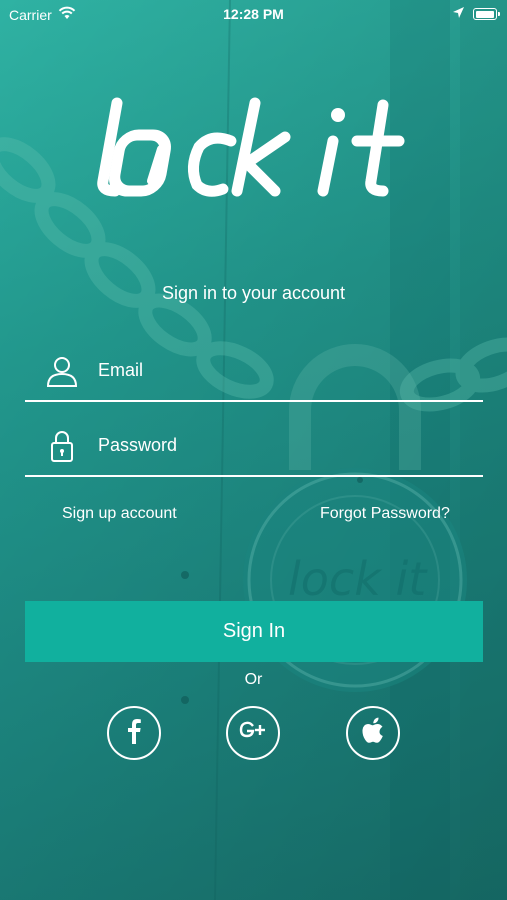 The width and height of the screenshot is (507, 900). What do you see at coordinates (358, 579) in the screenshot?
I see `svg-text: lock it` at bounding box center [358, 579].